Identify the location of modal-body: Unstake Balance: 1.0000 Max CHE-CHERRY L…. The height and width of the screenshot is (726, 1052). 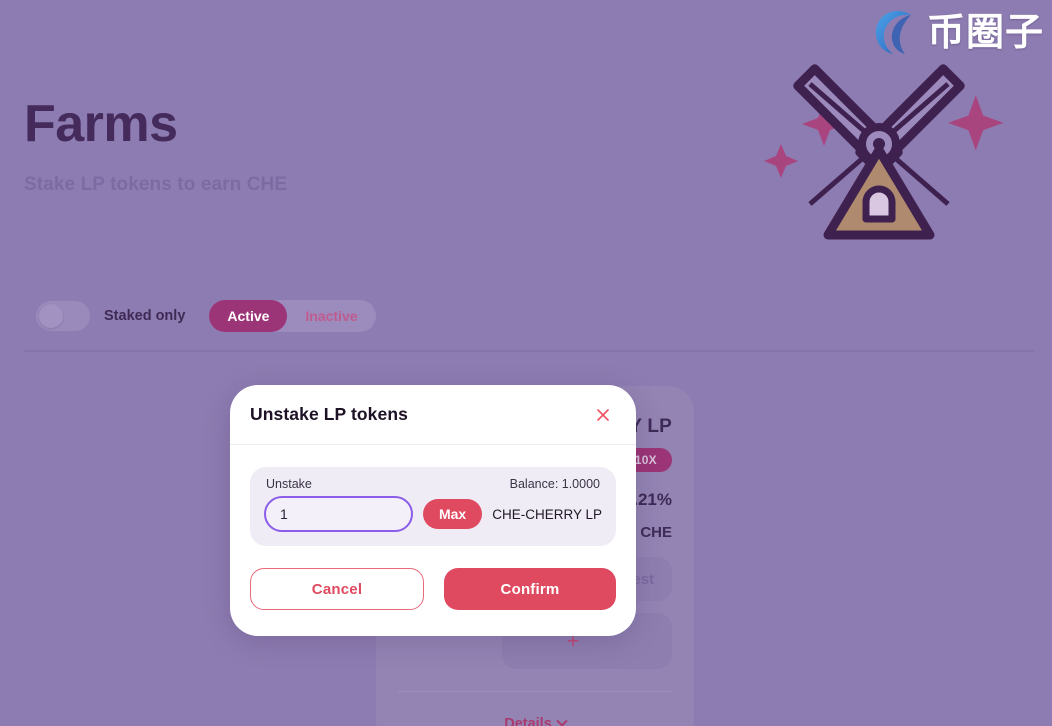
(433, 540).